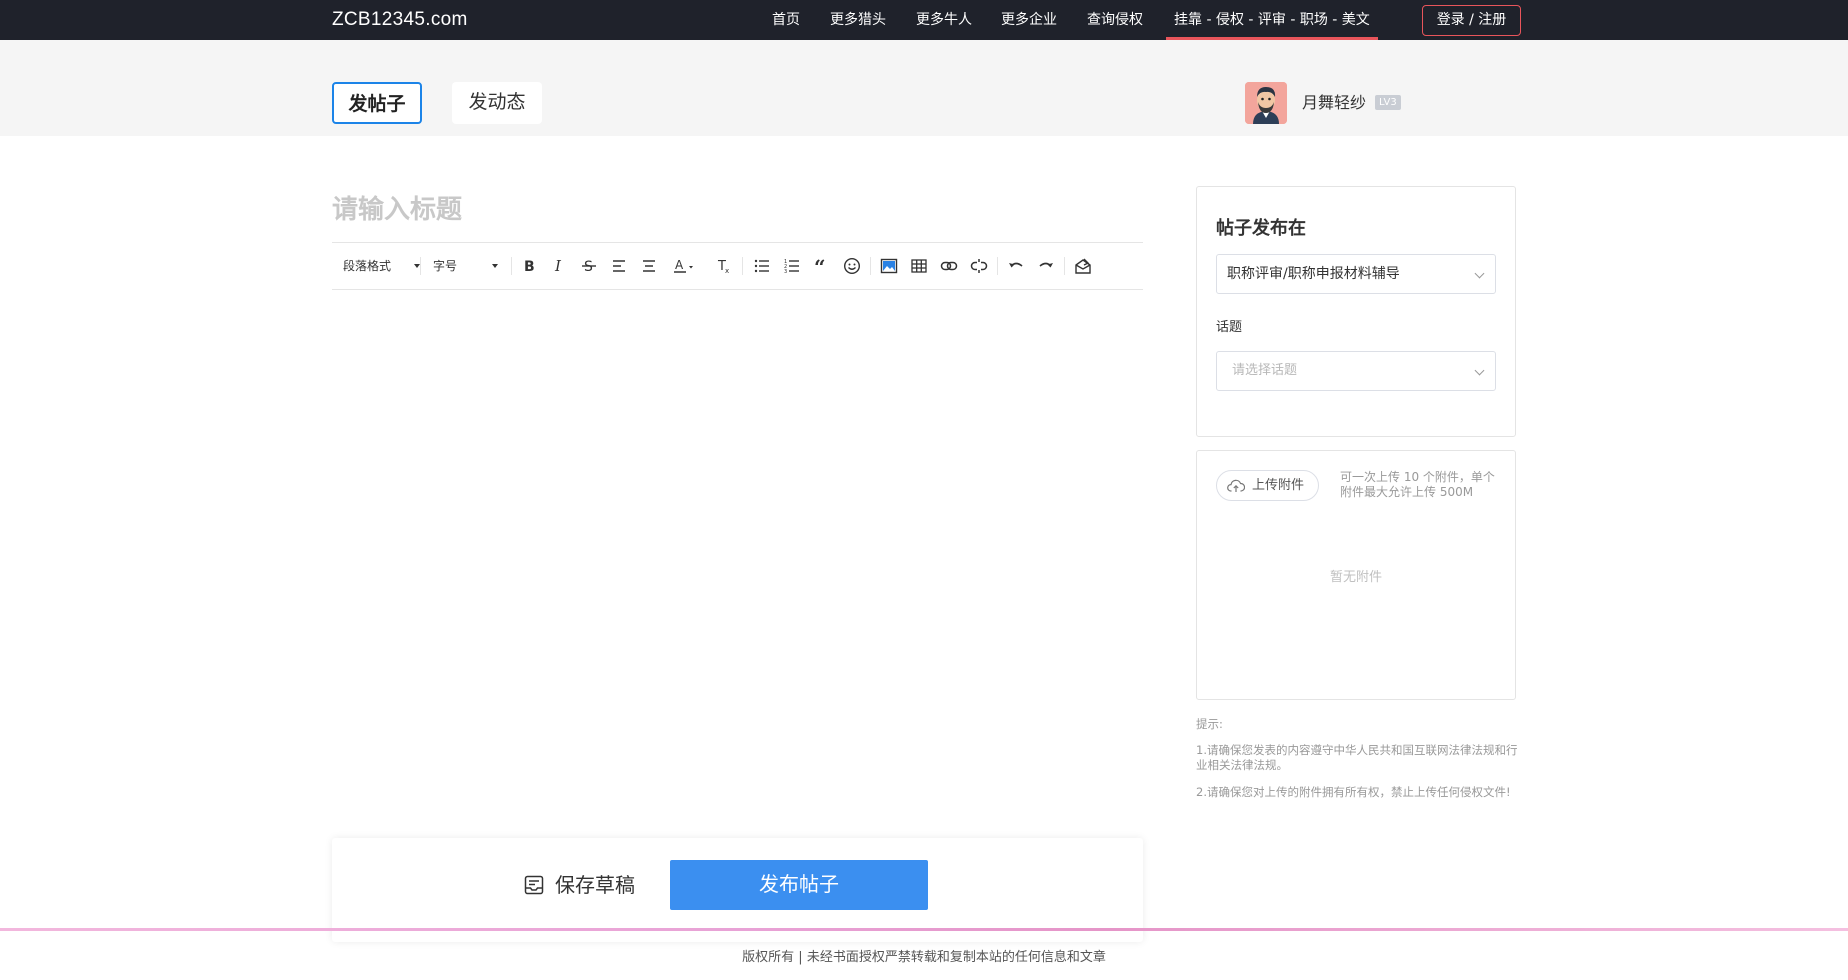 The image size is (1848, 980). I want to click on avatar-illustration, so click(1266, 103).